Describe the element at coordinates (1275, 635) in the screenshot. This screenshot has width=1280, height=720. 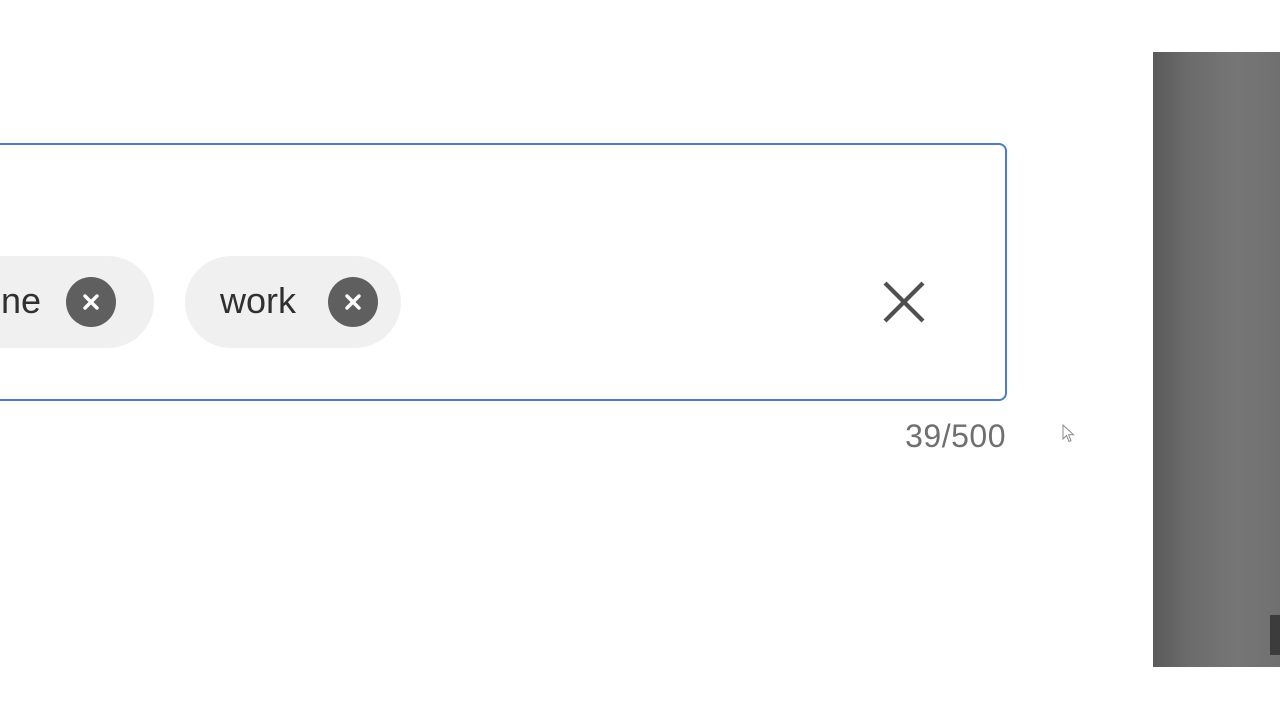
I see `side-panel-tab` at that location.